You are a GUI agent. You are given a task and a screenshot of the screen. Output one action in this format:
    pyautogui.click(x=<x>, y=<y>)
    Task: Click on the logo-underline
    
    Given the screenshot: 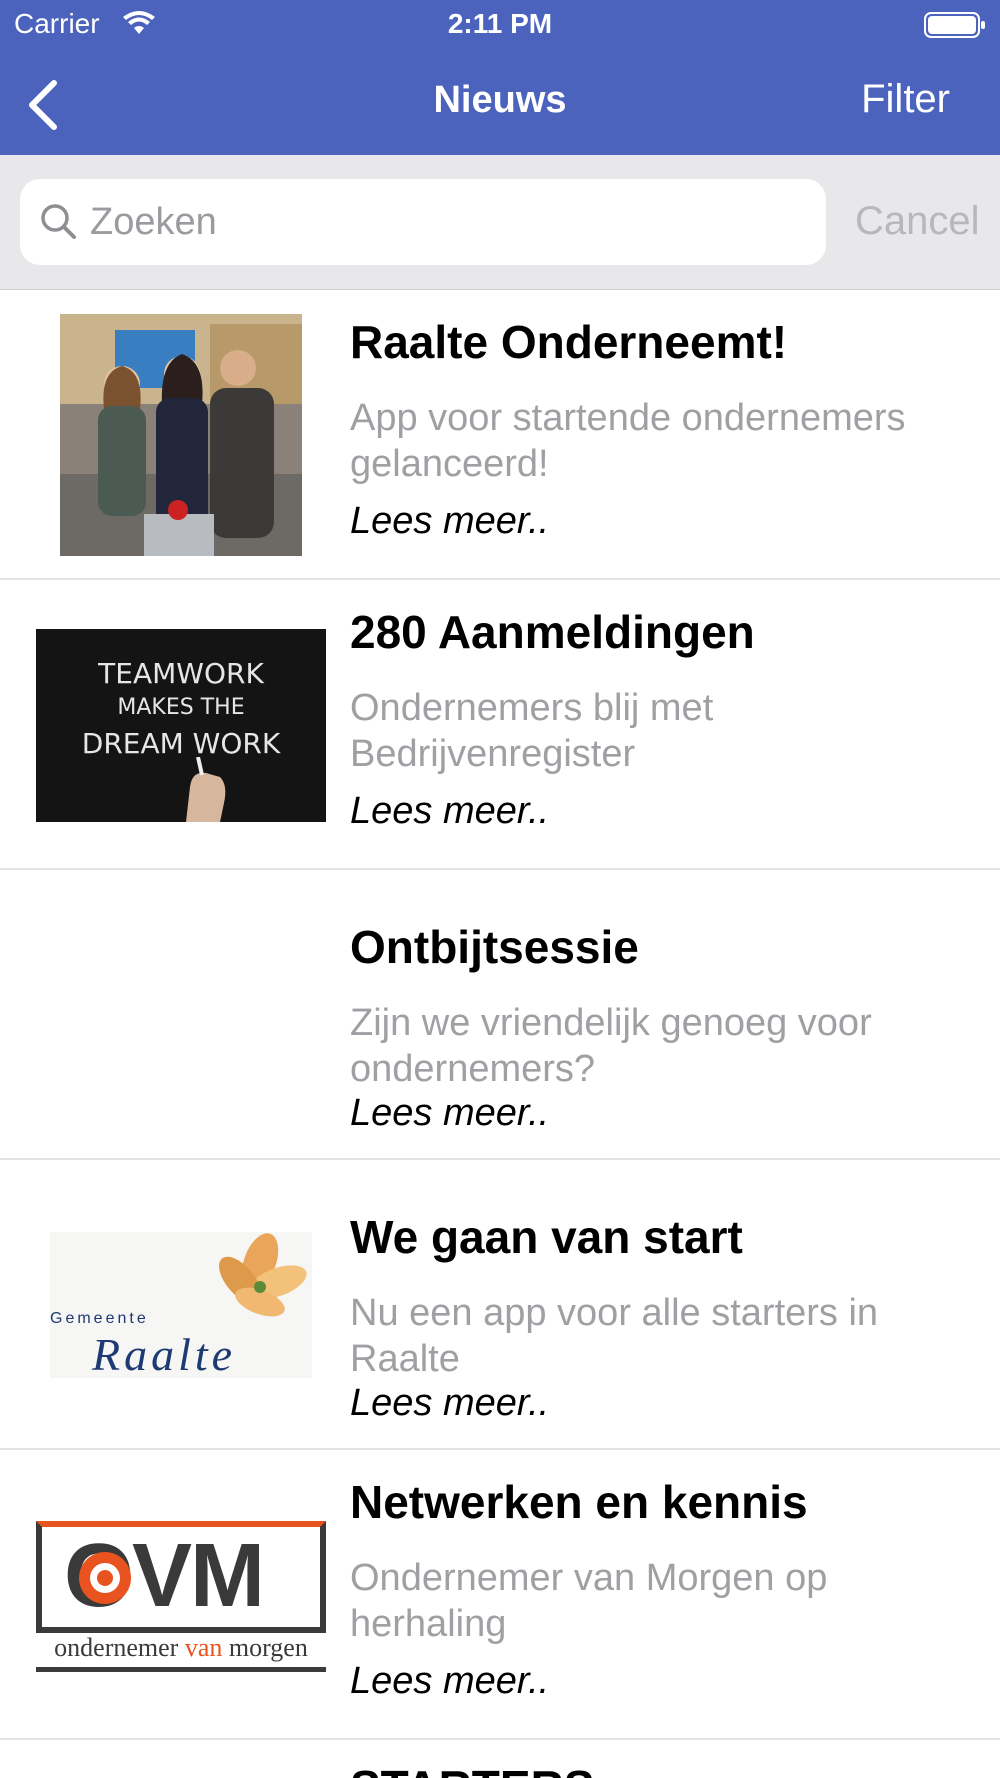 What is the action you would take?
    pyautogui.click(x=181, y=1669)
    